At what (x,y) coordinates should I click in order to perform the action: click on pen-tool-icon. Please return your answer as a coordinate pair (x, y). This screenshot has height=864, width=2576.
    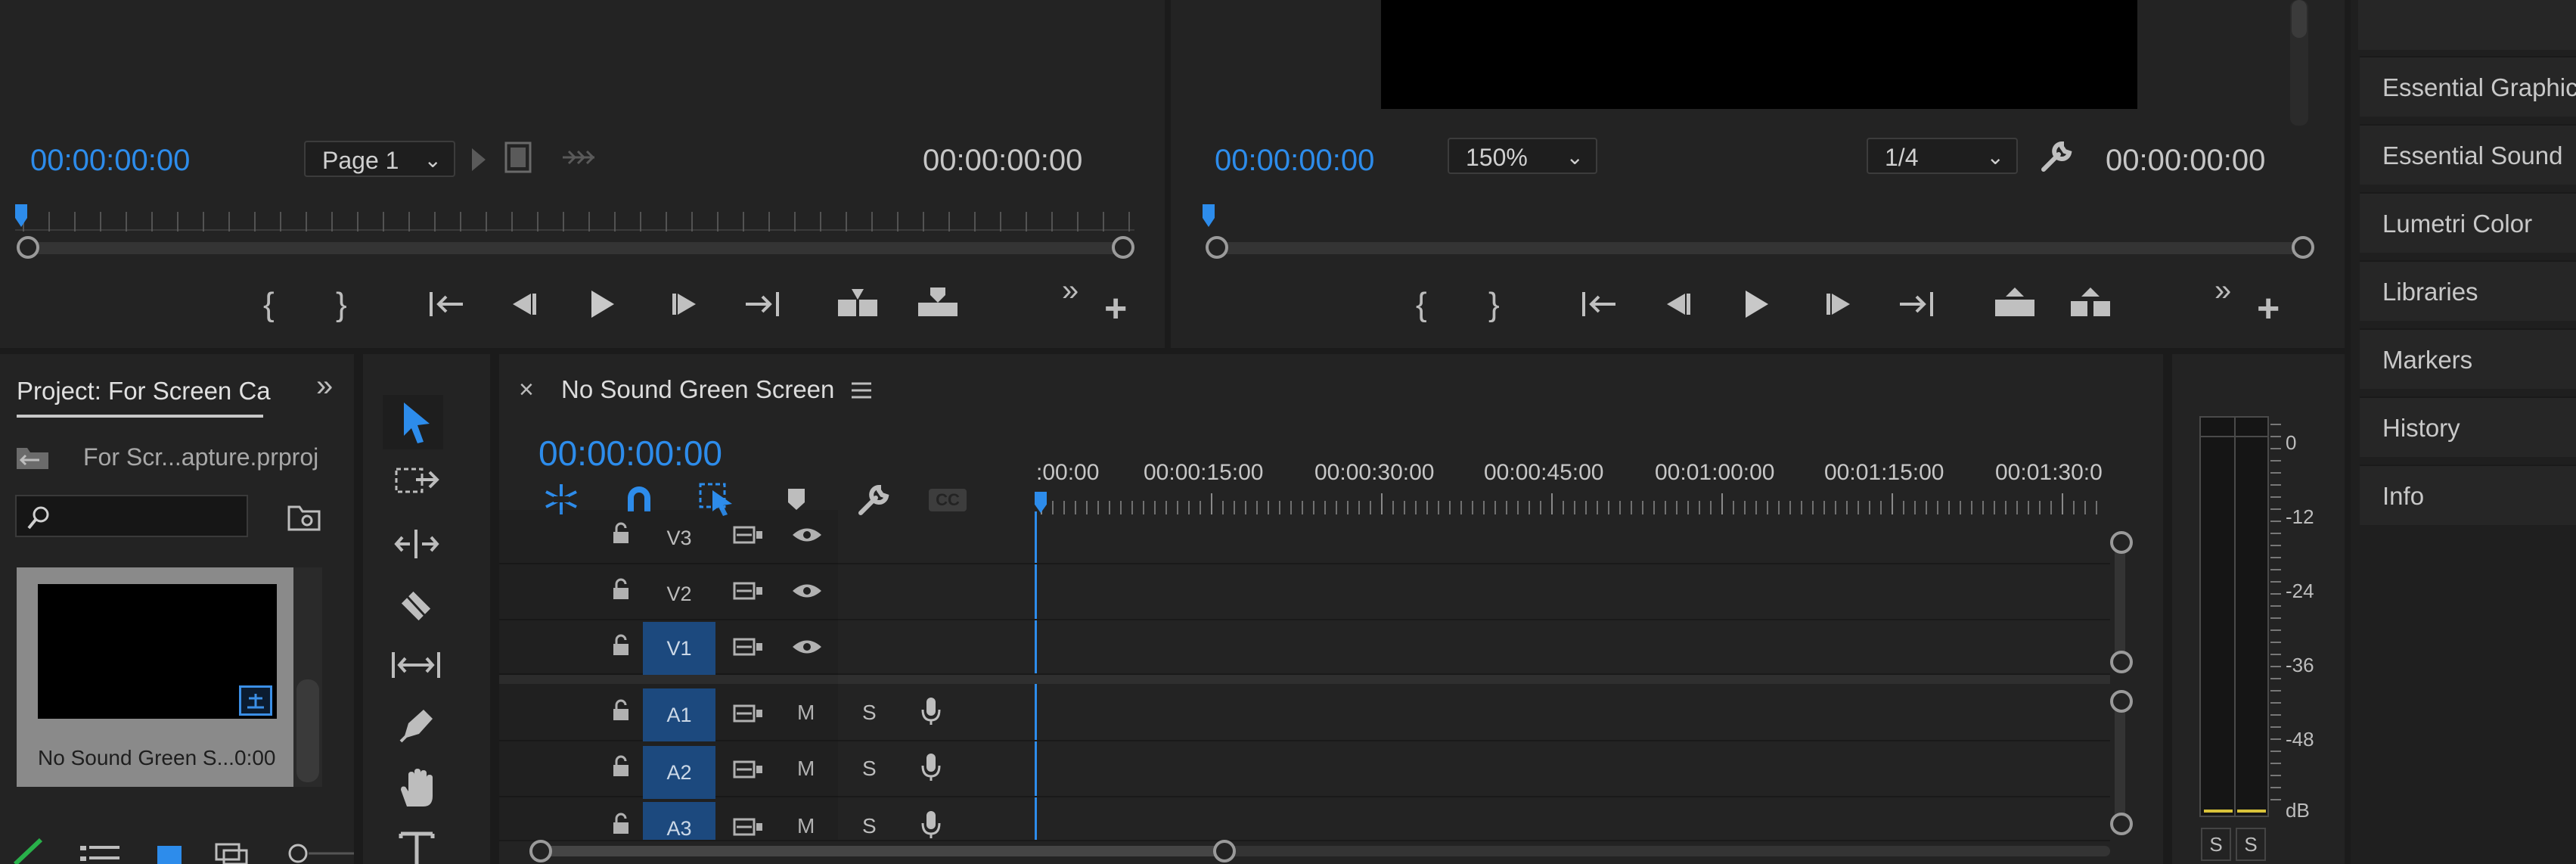
    Looking at the image, I should click on (416, 725).